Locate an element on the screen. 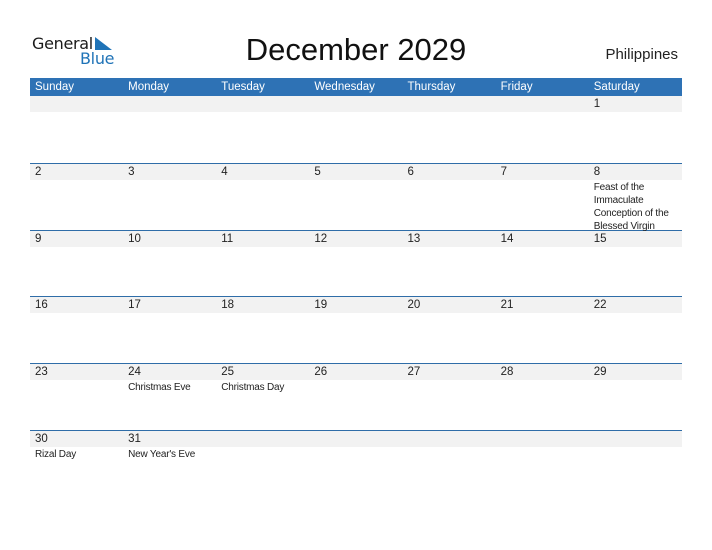 The width and height of the screenshot is (712, 550). calendar-day-cell: 4 is located at coordinates (263, 196).